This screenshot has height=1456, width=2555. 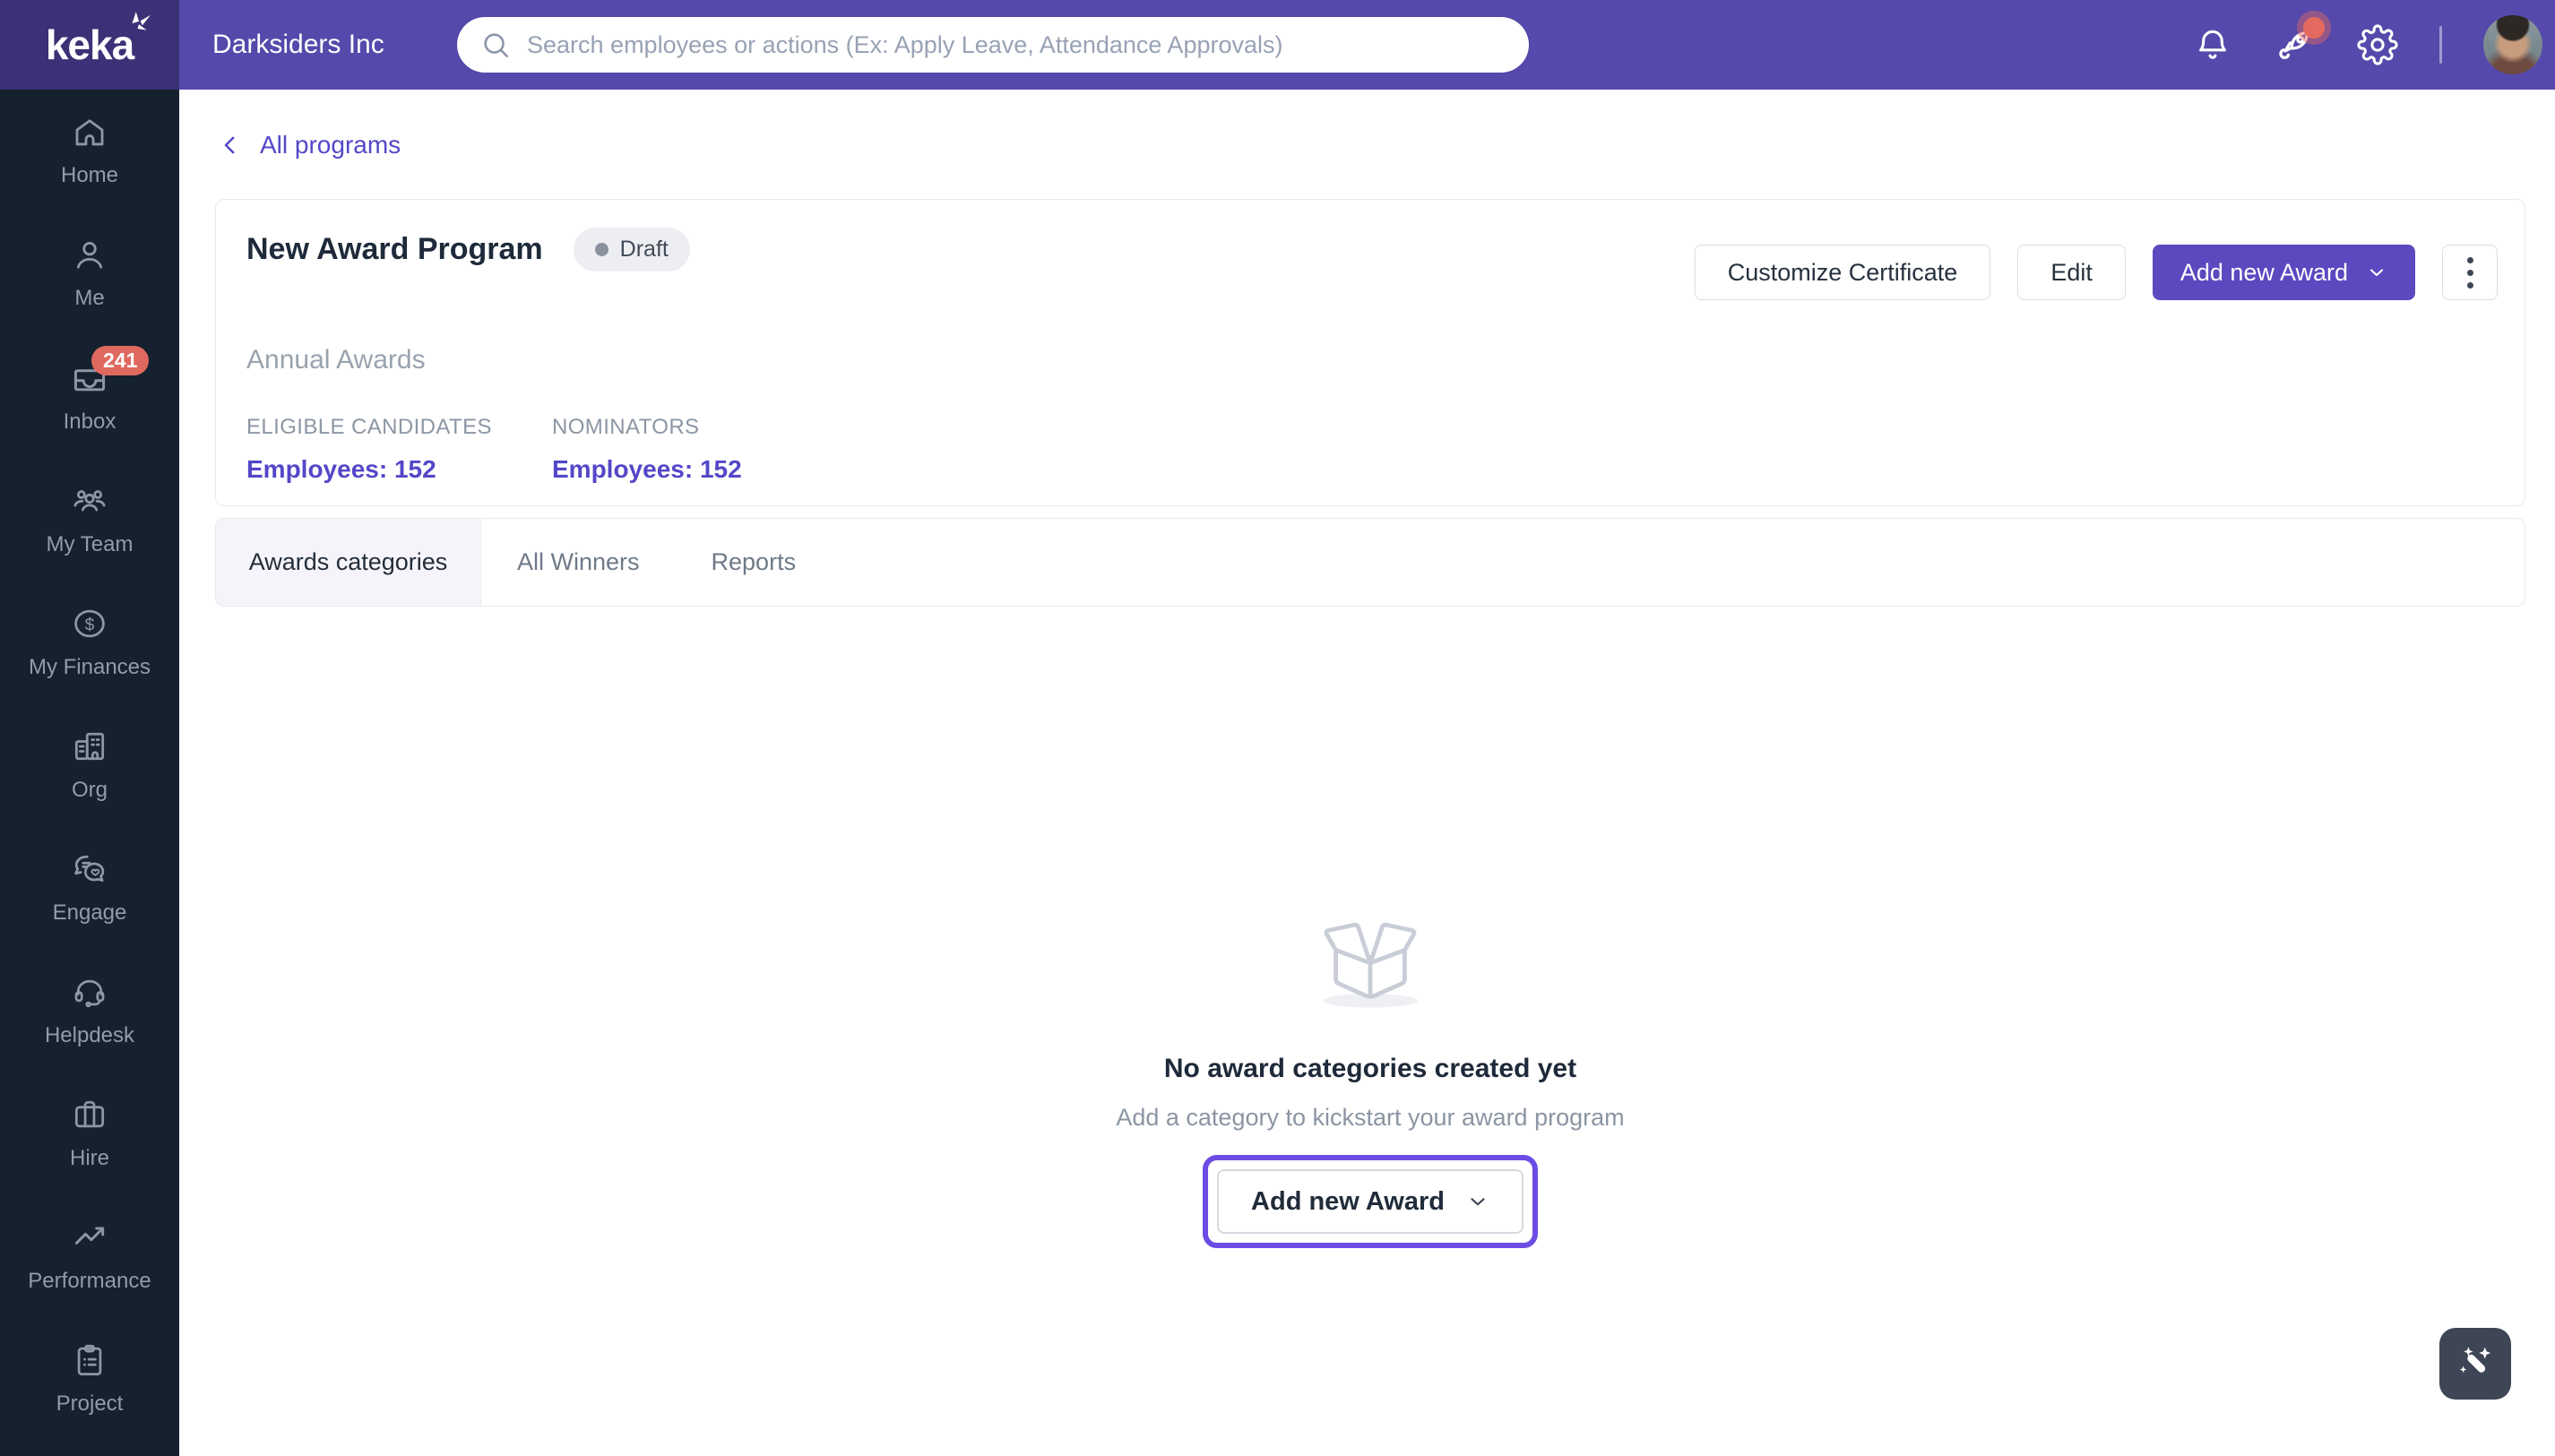 I want to click on settings-gear-icon, so click(x=2377, y=44).